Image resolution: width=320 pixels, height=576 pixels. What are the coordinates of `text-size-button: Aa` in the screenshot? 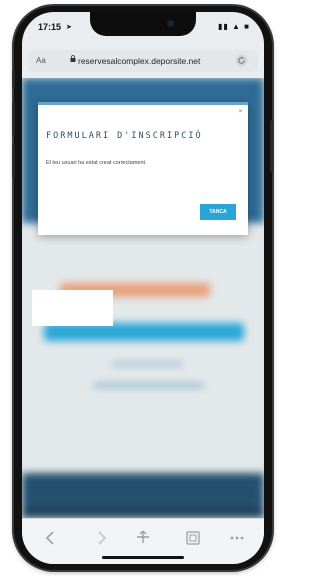 It's located at (41, 60).